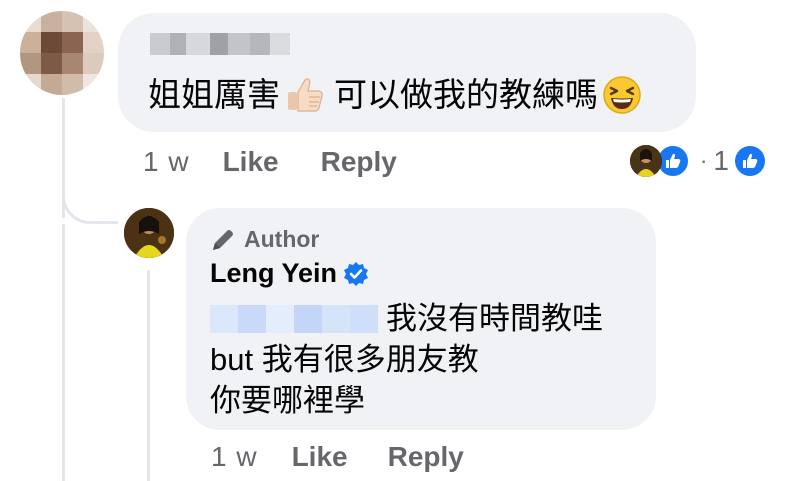 Image resolution: width=800 pixels, height=481 pixels. I want to click on comment-like-button: Like, so click(251, 162).